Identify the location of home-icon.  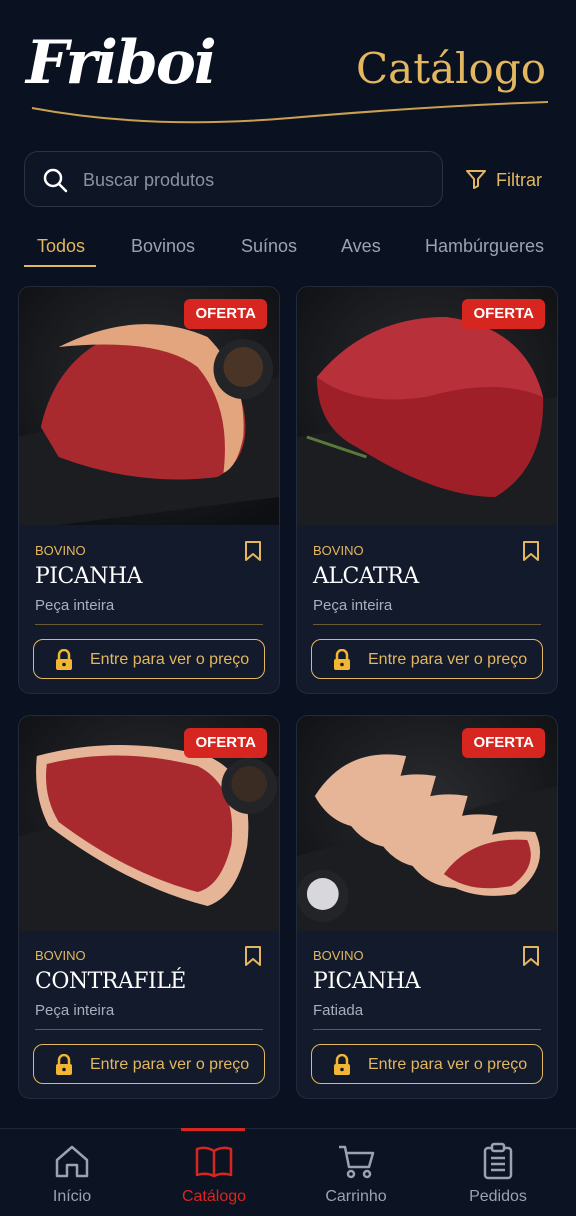
(72, 1161).